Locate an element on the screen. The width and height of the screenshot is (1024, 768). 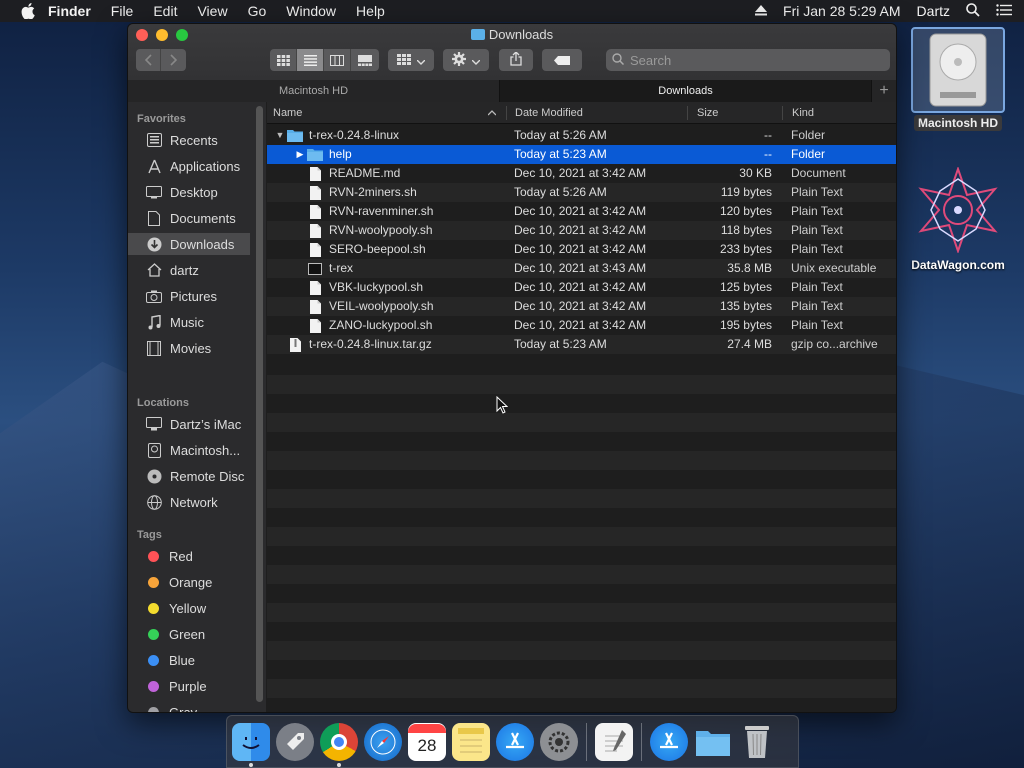
icon-view-button is located at coordinates (283, 60).